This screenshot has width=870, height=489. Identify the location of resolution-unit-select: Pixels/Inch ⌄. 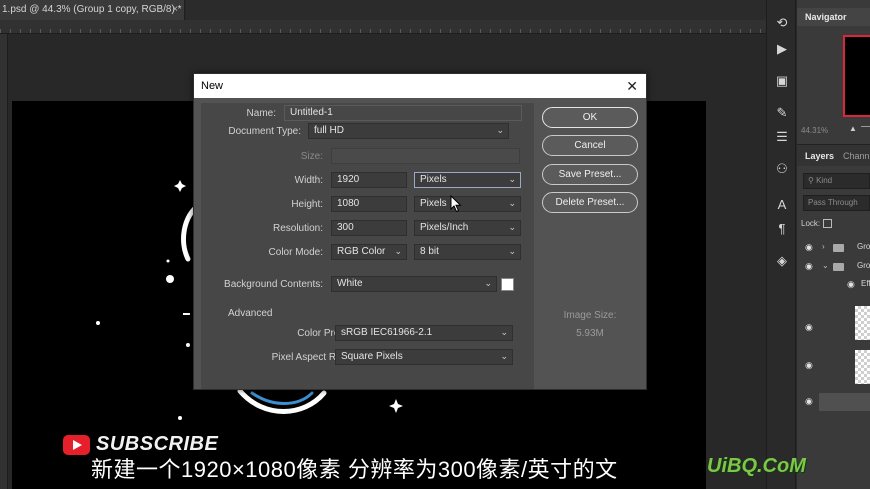
(467, 228).